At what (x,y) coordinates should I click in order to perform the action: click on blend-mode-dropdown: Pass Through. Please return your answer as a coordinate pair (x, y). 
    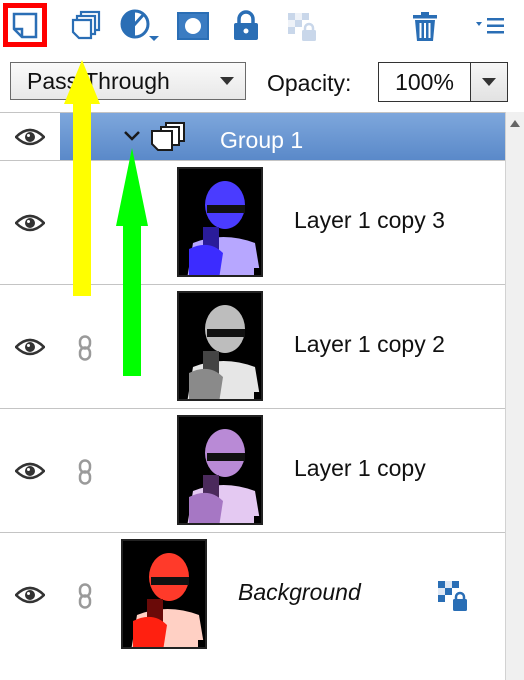
    Looking at the image, I should click on (128, 81).